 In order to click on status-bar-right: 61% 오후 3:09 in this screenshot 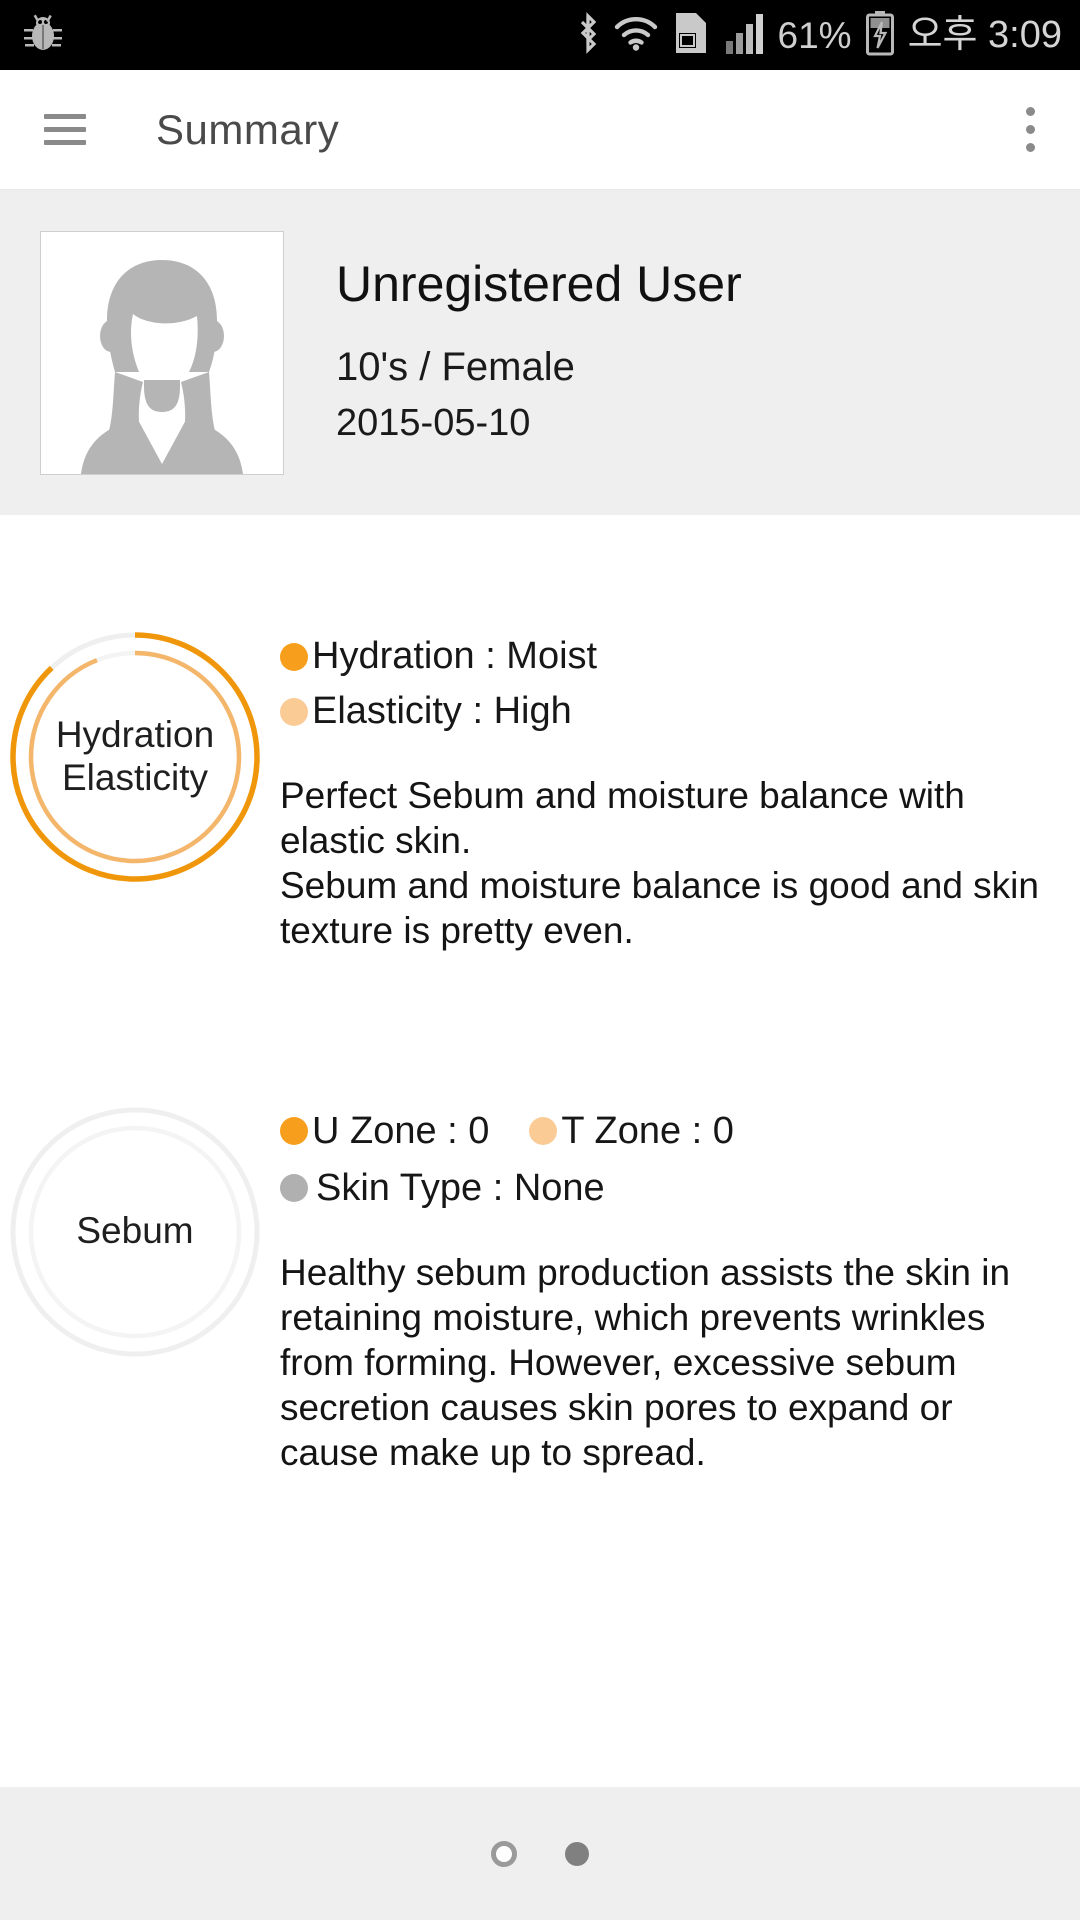, I will do `click(819, 35)`.